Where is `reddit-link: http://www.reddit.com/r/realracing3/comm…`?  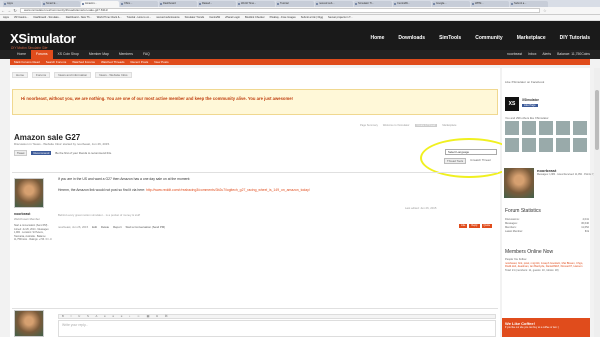
reddit-link: http://www.reddit.com/r/realracing3/comm… is located at coordinates (228, 190).